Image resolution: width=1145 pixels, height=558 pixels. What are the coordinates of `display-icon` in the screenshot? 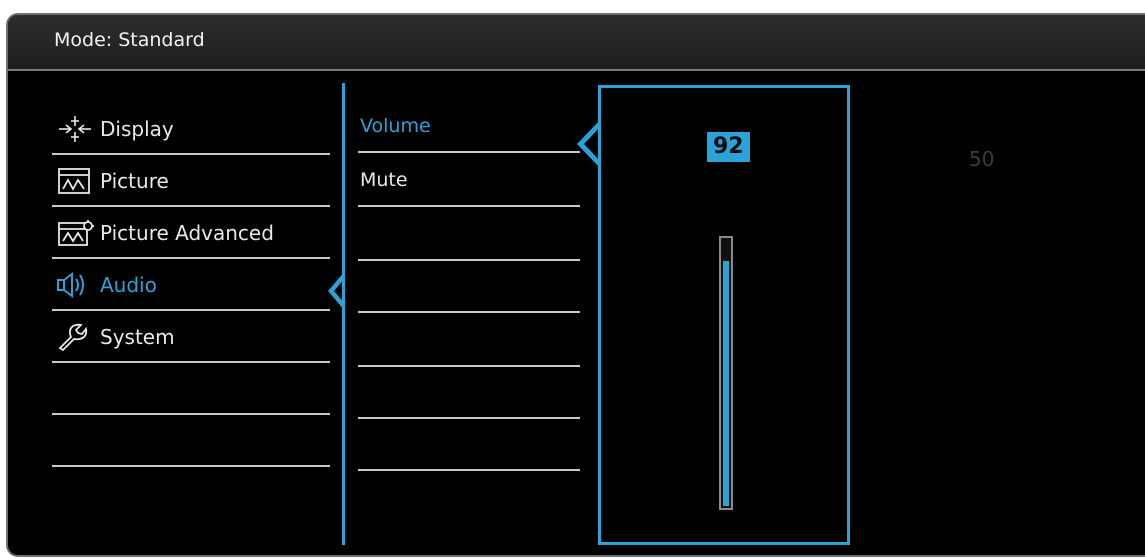 It's located at (75, 129).